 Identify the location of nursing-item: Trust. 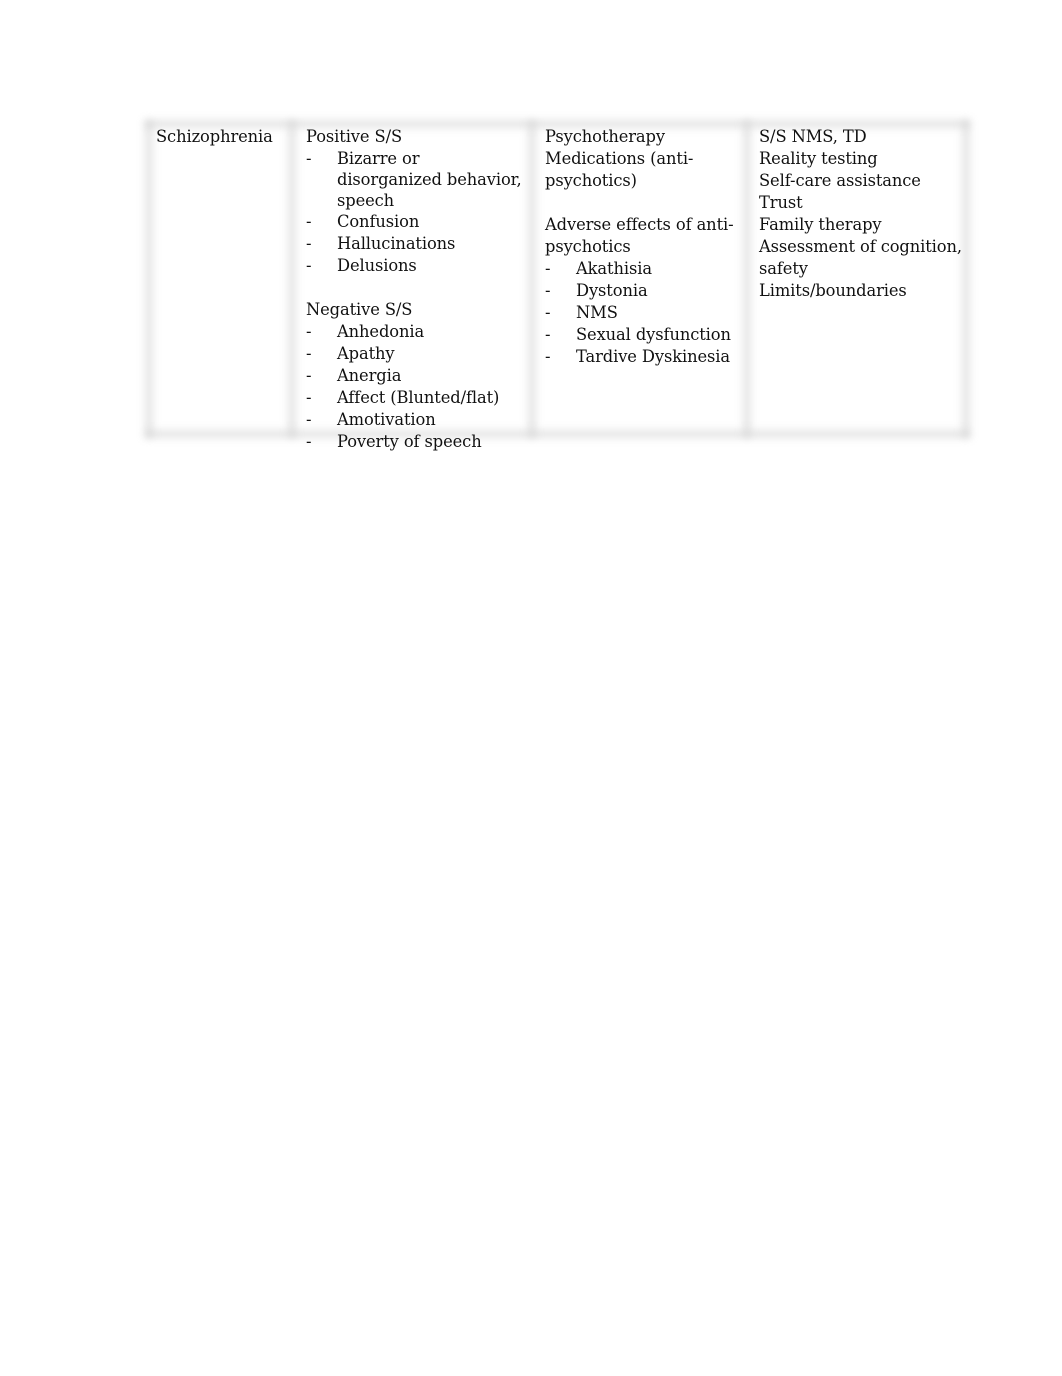
(781, 202).